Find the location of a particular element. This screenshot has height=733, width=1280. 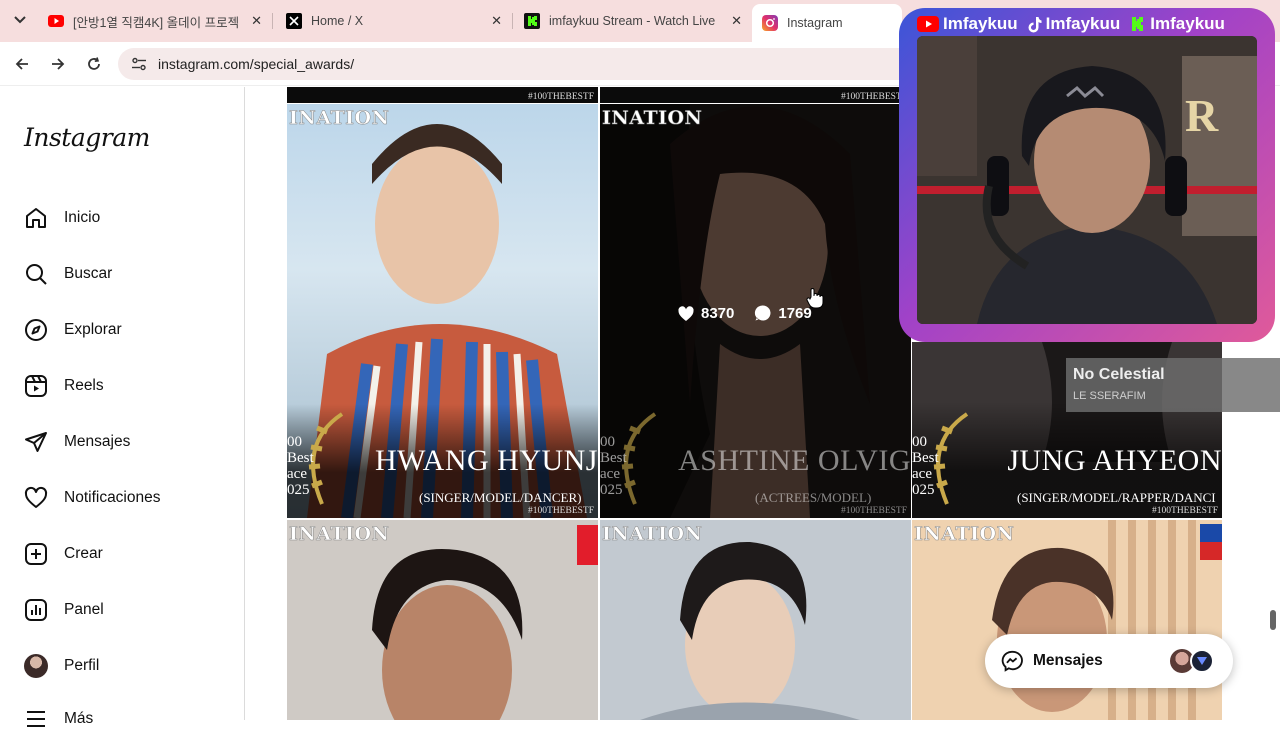

instagram-logo: Instagram is located at coordinates (87, 137).